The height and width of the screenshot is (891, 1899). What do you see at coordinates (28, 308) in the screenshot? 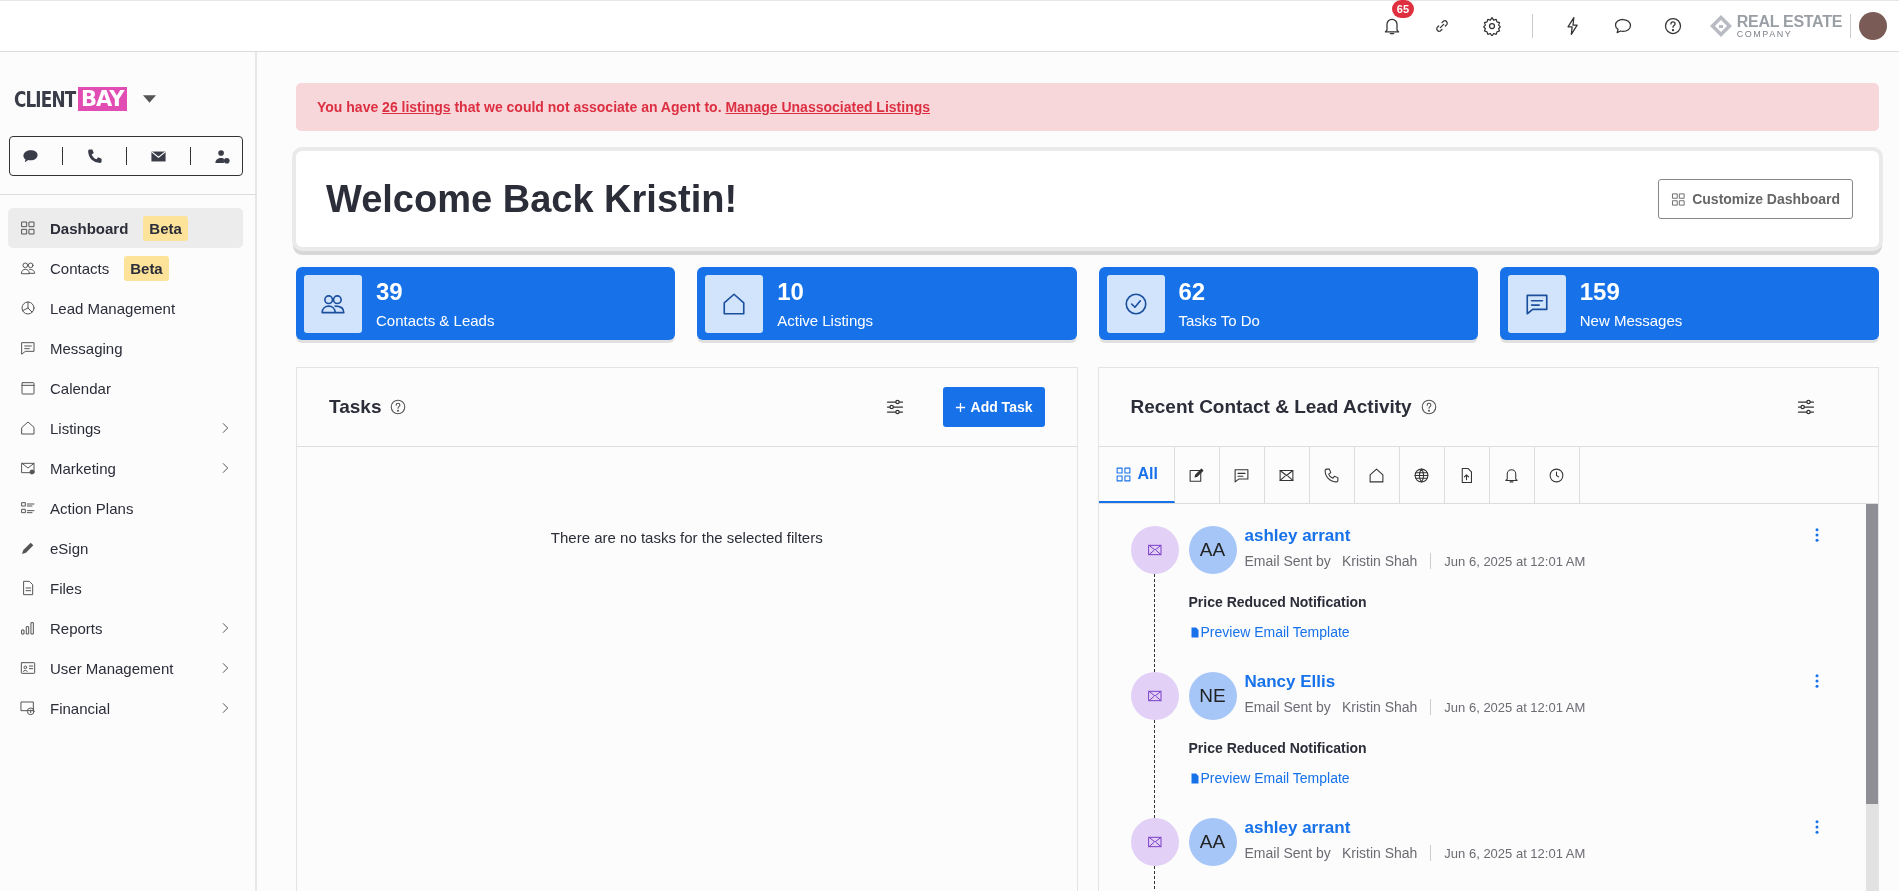
I see `pie-chart-icon` at bounding box center [28, 308].